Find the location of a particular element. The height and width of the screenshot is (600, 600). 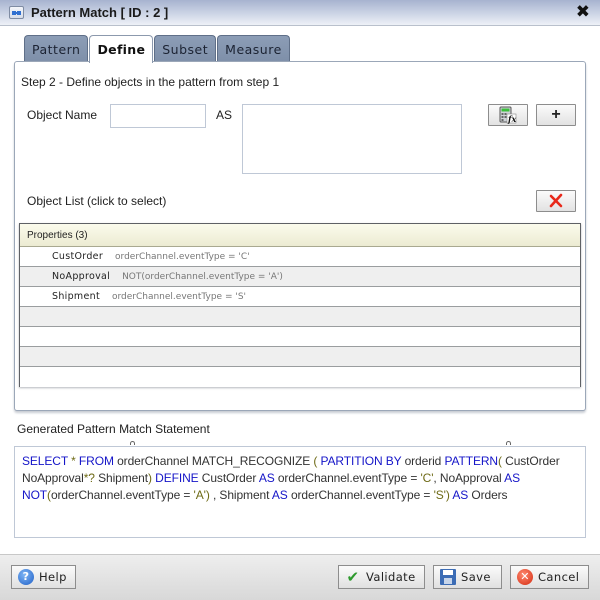

table-row: Shipment orderChannel.eventType = 'S' is located at coordinates (300, 297).